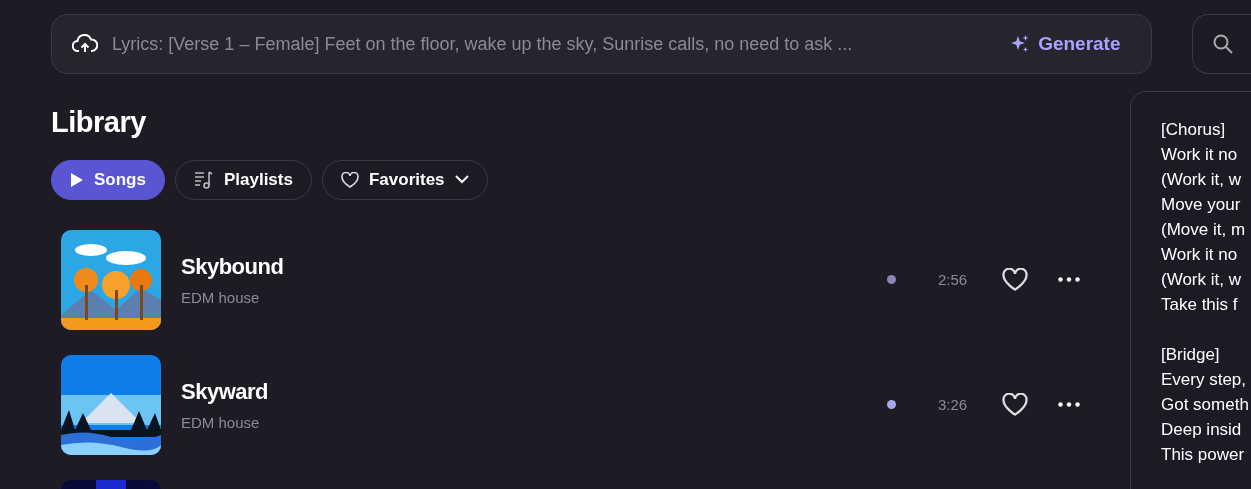 Image resolution: width=1251 pixels, height=489 pixels. I want to click on lyrics-line: Deep insid, so click(1202, 430).